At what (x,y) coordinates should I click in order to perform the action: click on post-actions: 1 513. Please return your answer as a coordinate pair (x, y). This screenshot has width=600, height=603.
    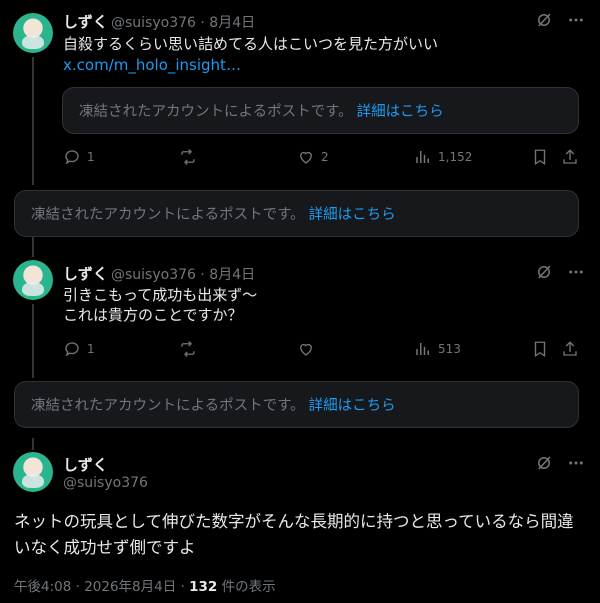
    Looking at the image, I should click on (300, 349).